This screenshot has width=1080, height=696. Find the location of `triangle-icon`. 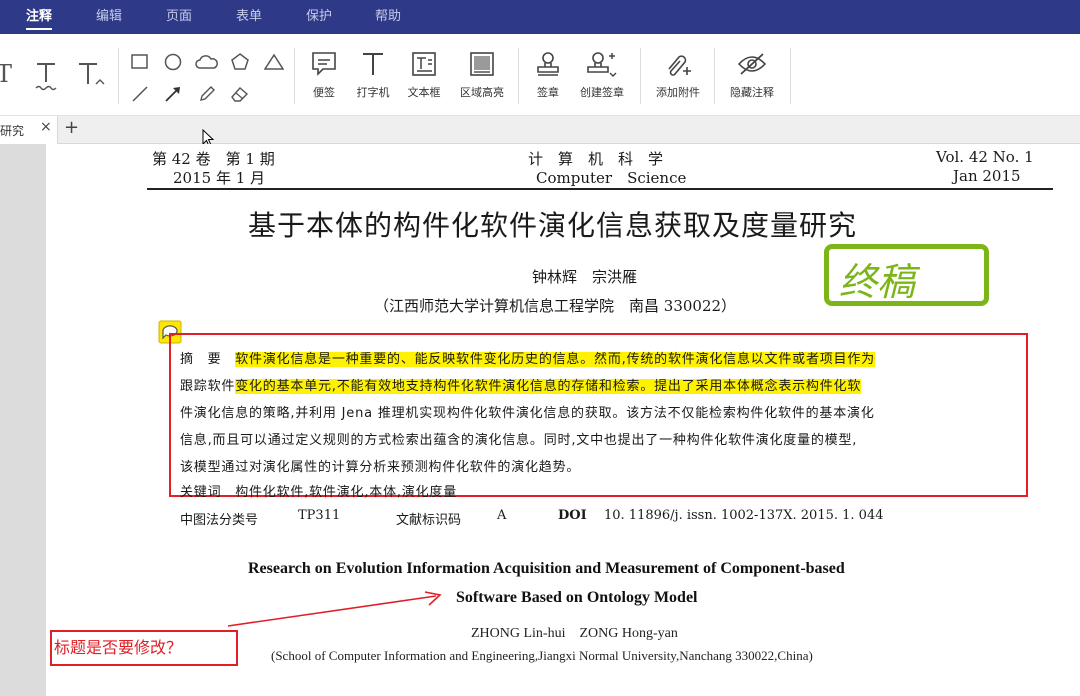

triangle-icon is located at coordinates (274, 62).